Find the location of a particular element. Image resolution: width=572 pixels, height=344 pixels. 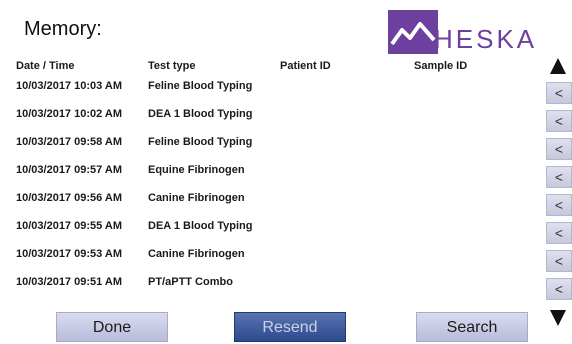

row-datetime: 10/03/2017 09:58 AM is located at coordinates (69, 142).